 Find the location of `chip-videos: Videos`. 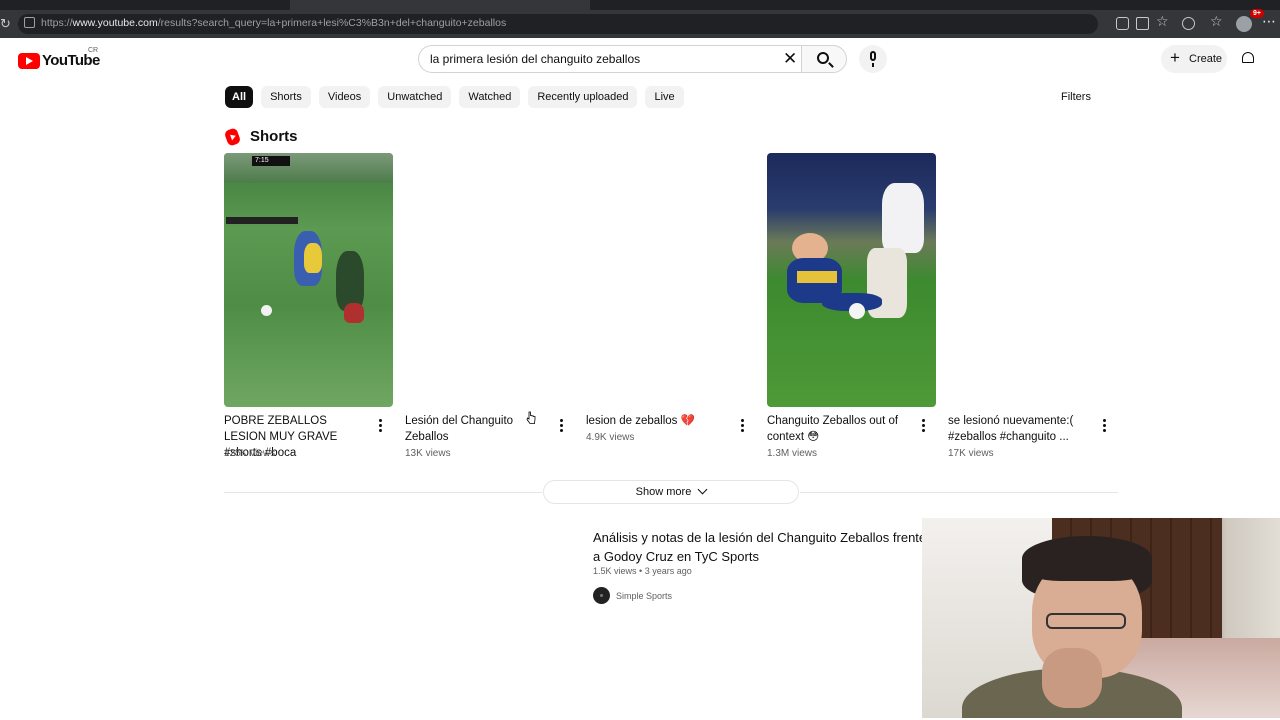

chip-videos: Videos is located at coordinates (344, 97).